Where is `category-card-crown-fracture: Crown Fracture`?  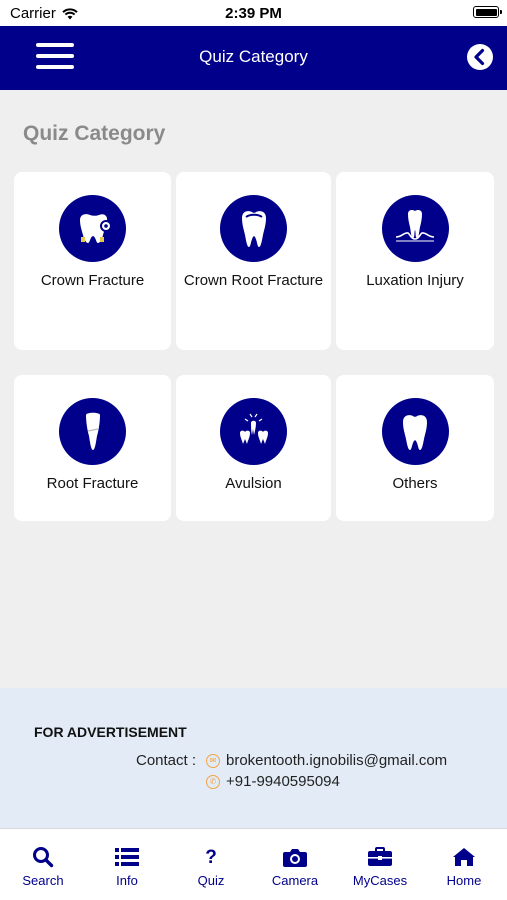
category-card-crown-fracture: Crown Fracture is located at coordinates (92, 261).